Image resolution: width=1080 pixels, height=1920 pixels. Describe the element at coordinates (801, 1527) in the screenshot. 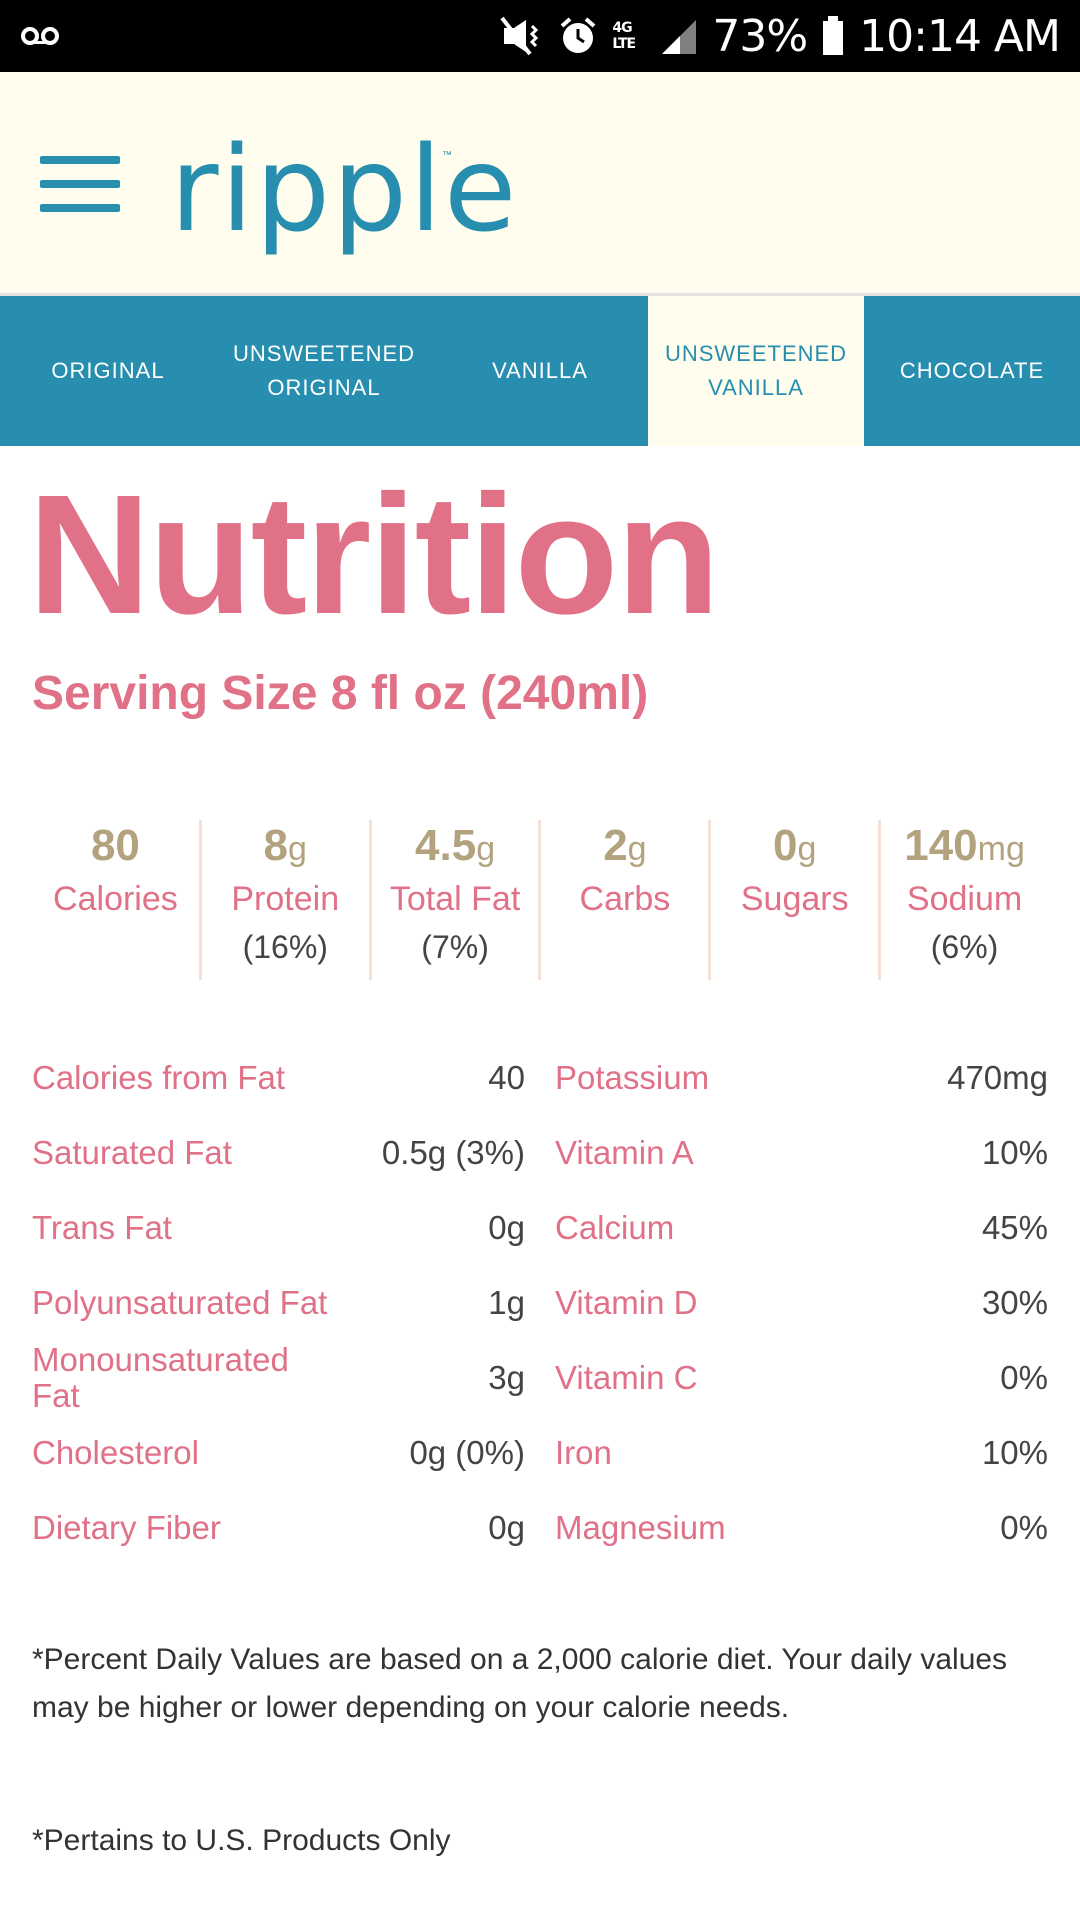

I see `detail-row: Magnesium 0%` at that location.